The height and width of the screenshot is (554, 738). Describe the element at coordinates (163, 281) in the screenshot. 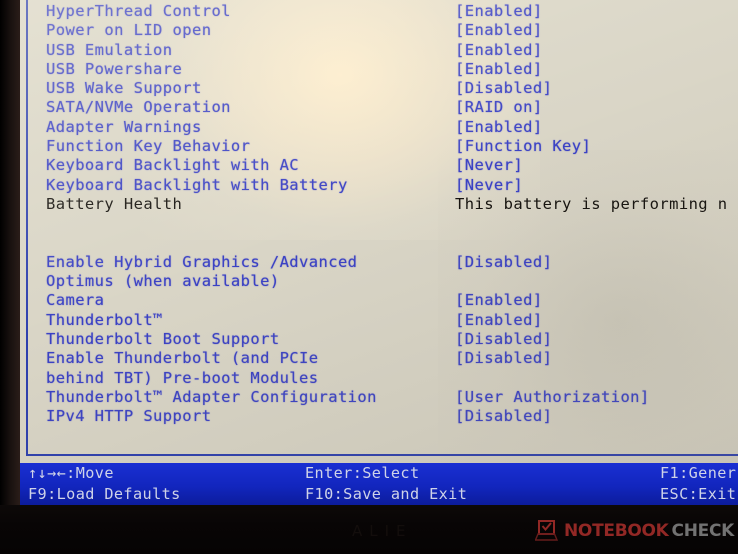

I see `setting-label: Optimus (when available)` at that location.